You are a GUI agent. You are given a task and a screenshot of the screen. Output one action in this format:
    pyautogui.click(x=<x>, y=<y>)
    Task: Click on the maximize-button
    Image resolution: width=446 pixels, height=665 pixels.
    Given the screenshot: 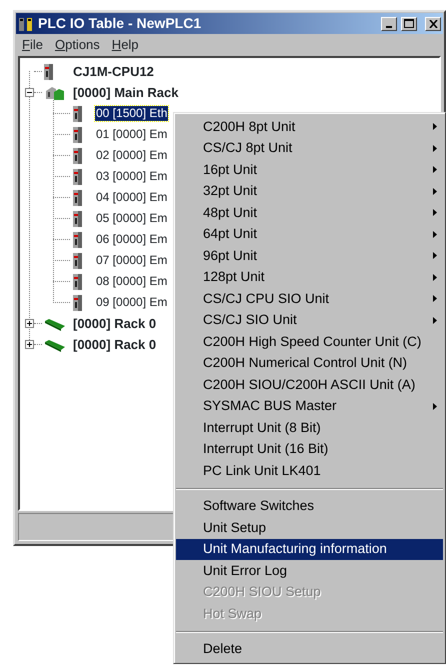 What is the action you would take?
    pyautogui.click(x=409, y=23)
    